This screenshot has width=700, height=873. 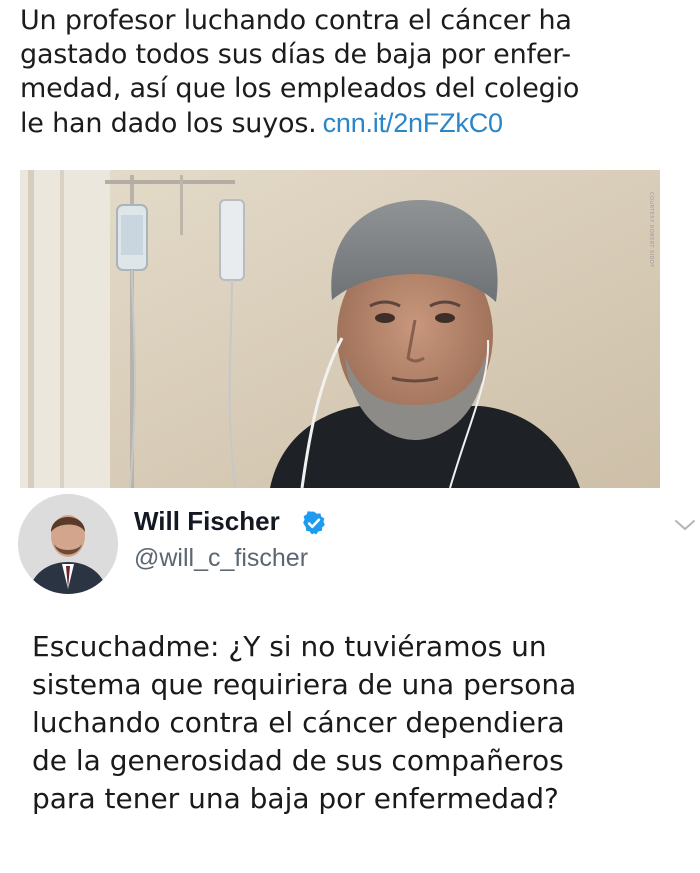 I want to click on article-link: cnn.it/2nFZkC0, so click(x=413, y=123).